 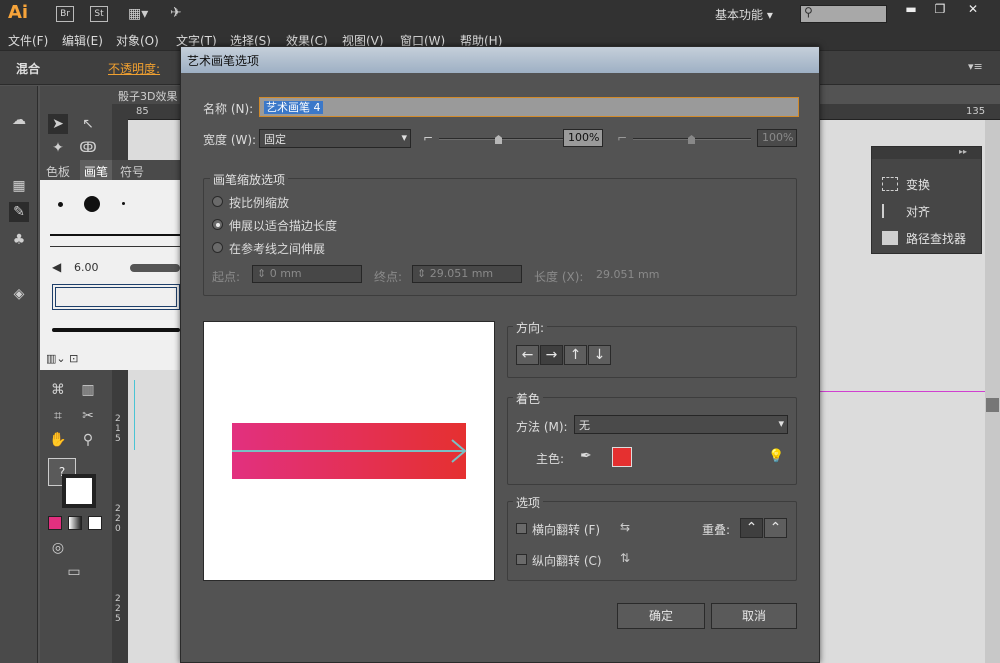 What do you see at coordinates (58, 171) in the screenshot?
I see `tab-swatches: 色板` at bounding box center [58, 171].